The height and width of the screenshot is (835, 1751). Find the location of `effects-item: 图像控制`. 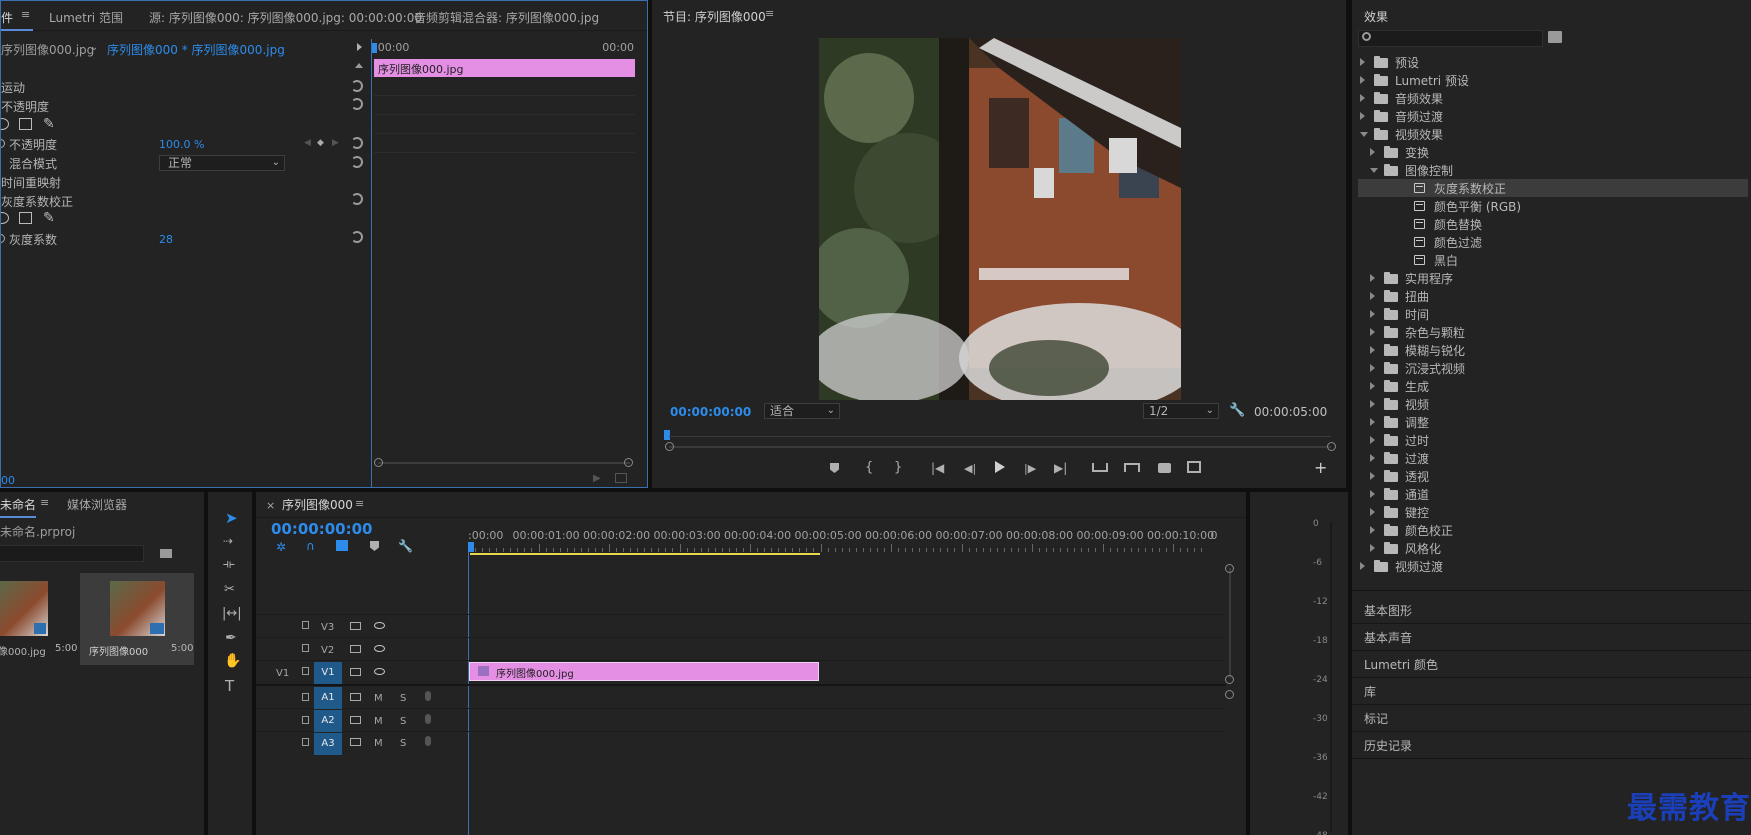

effects-item: 图像控制 is located at coordinates (1553, 170).